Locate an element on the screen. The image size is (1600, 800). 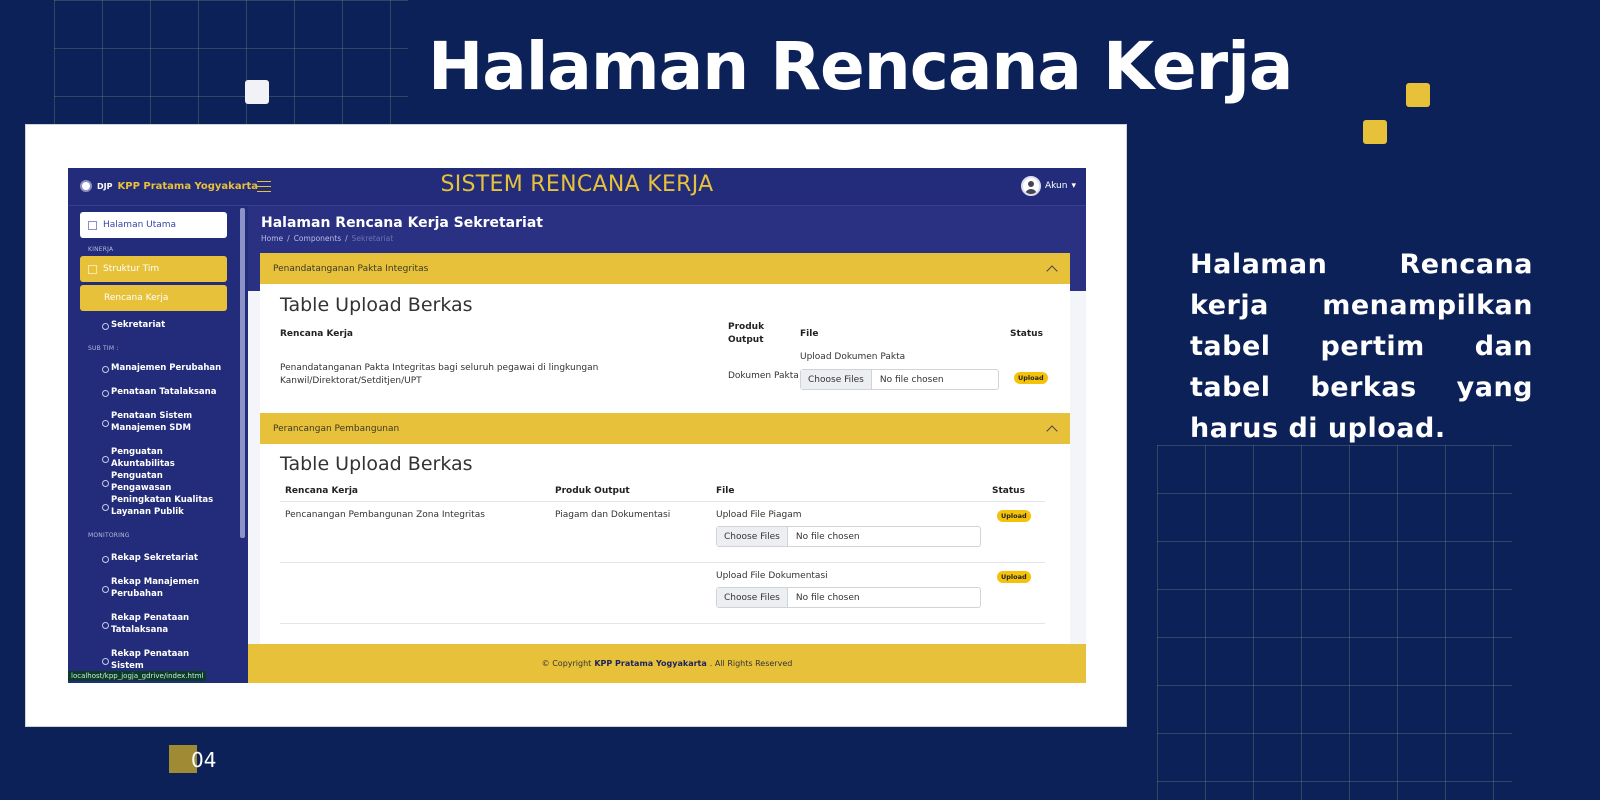
avatar-icon is located at coordinates (1030, 186).